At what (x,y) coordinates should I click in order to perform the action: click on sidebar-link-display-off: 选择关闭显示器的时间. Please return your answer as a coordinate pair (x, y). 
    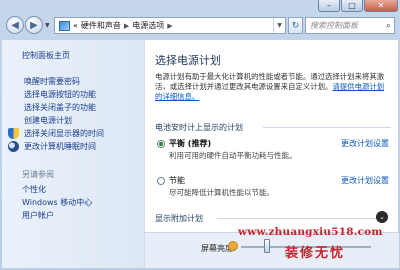
    Looking at the image, I should click on (73, 133).